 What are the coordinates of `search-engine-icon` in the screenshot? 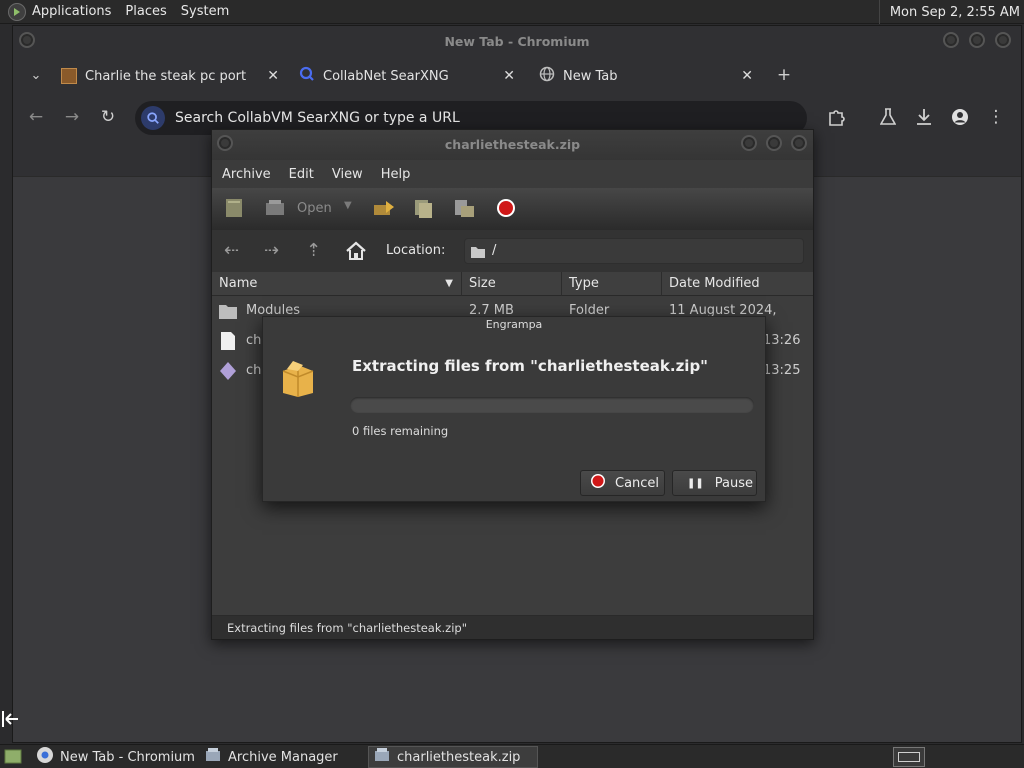 It's located at (153, 118).